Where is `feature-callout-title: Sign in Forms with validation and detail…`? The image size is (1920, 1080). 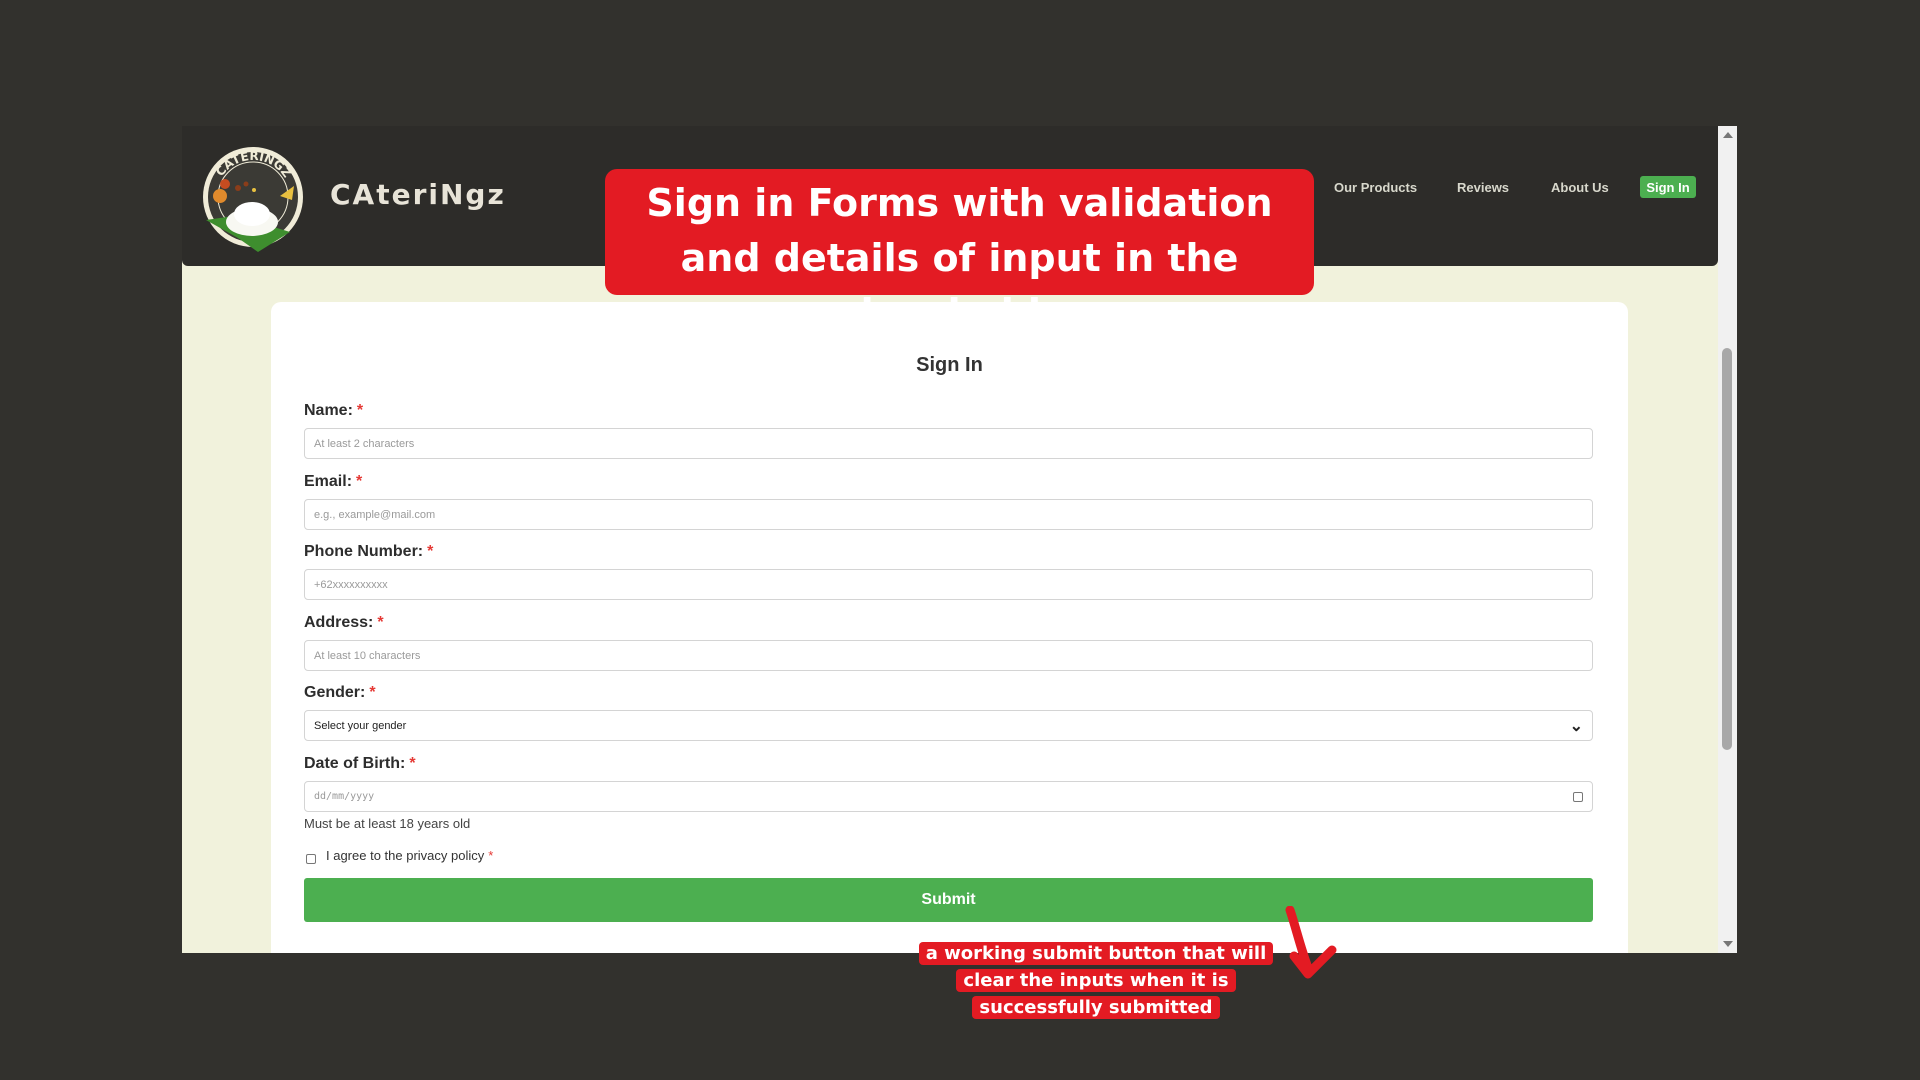 feature-callout-title: Sign in Forms with validation and detail… is located at coordinates (959, 252).